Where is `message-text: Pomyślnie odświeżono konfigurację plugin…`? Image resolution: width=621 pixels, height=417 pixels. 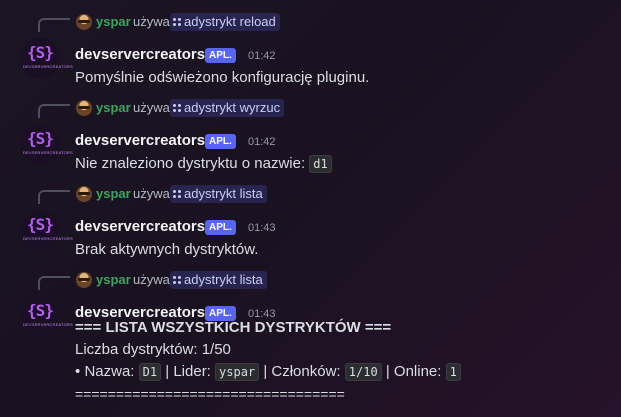
message-text: Pomyślnie odświeżono konfigurację plugin… is located at coordinates (222, 77).